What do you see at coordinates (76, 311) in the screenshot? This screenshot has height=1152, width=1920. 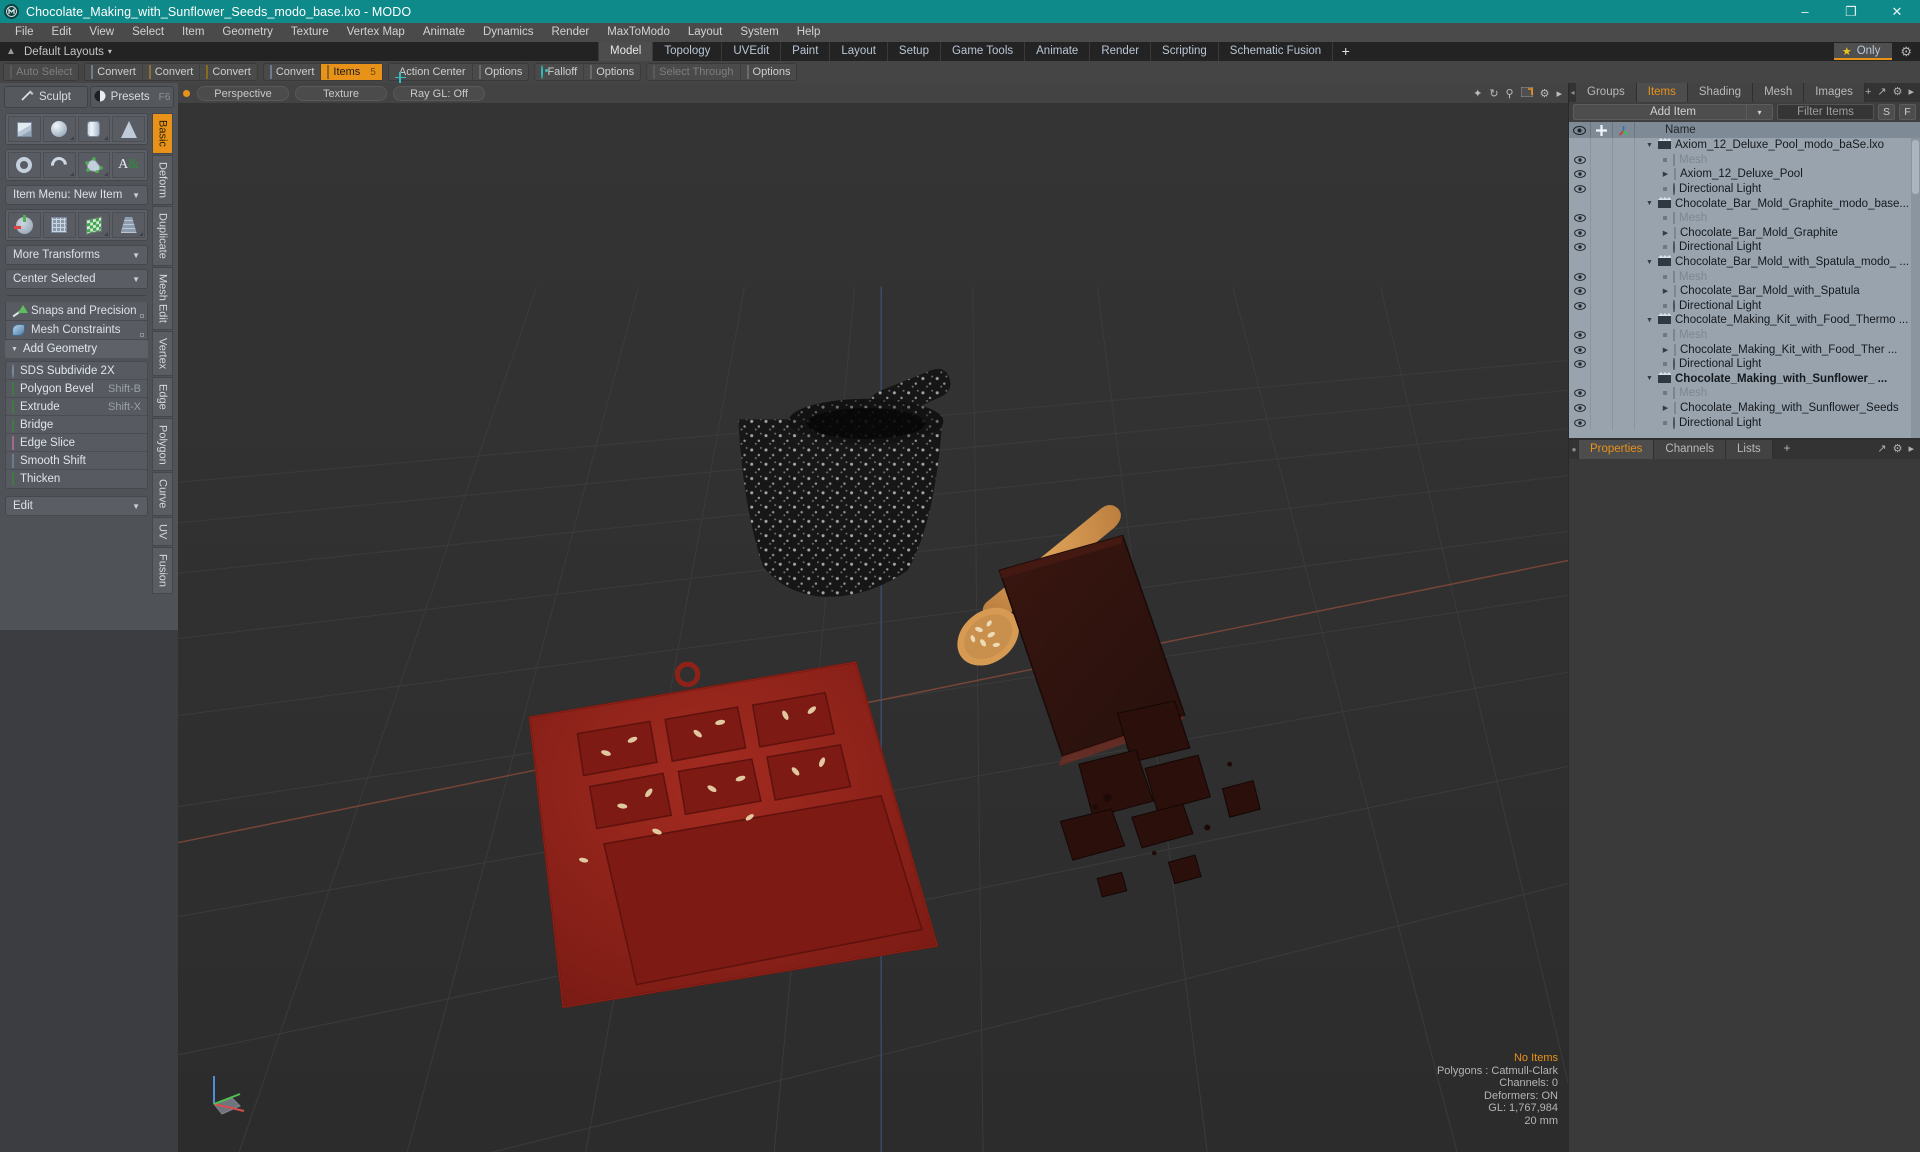 I see `snaps-and-precision-row: Snaps and Precision` at bounding box center [76, 311].